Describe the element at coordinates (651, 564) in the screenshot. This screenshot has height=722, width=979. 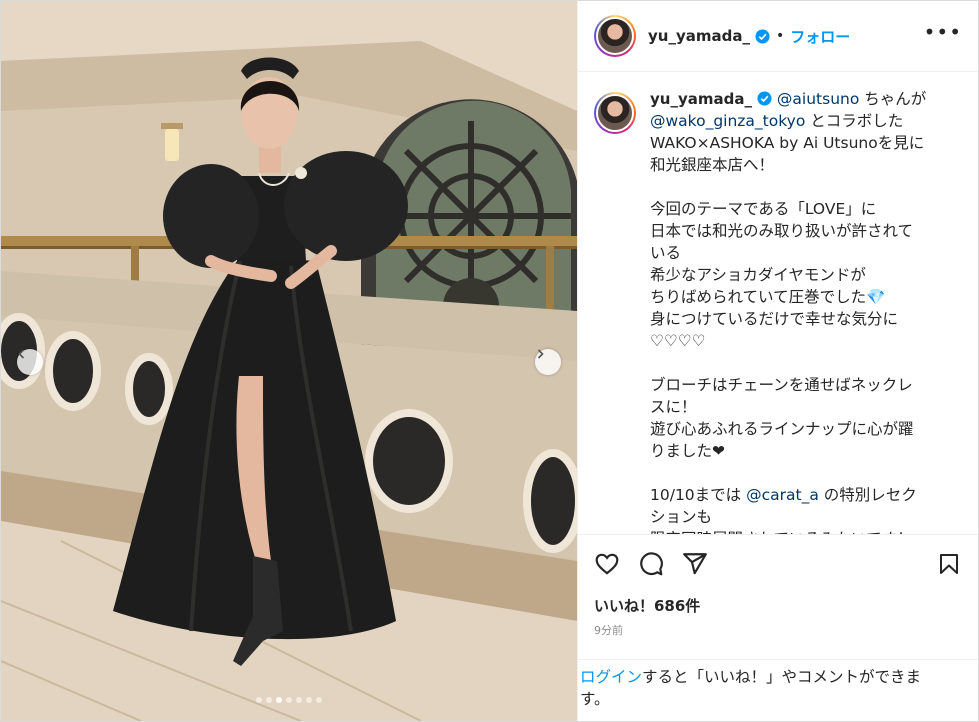
I see `comment-icon` at that location.